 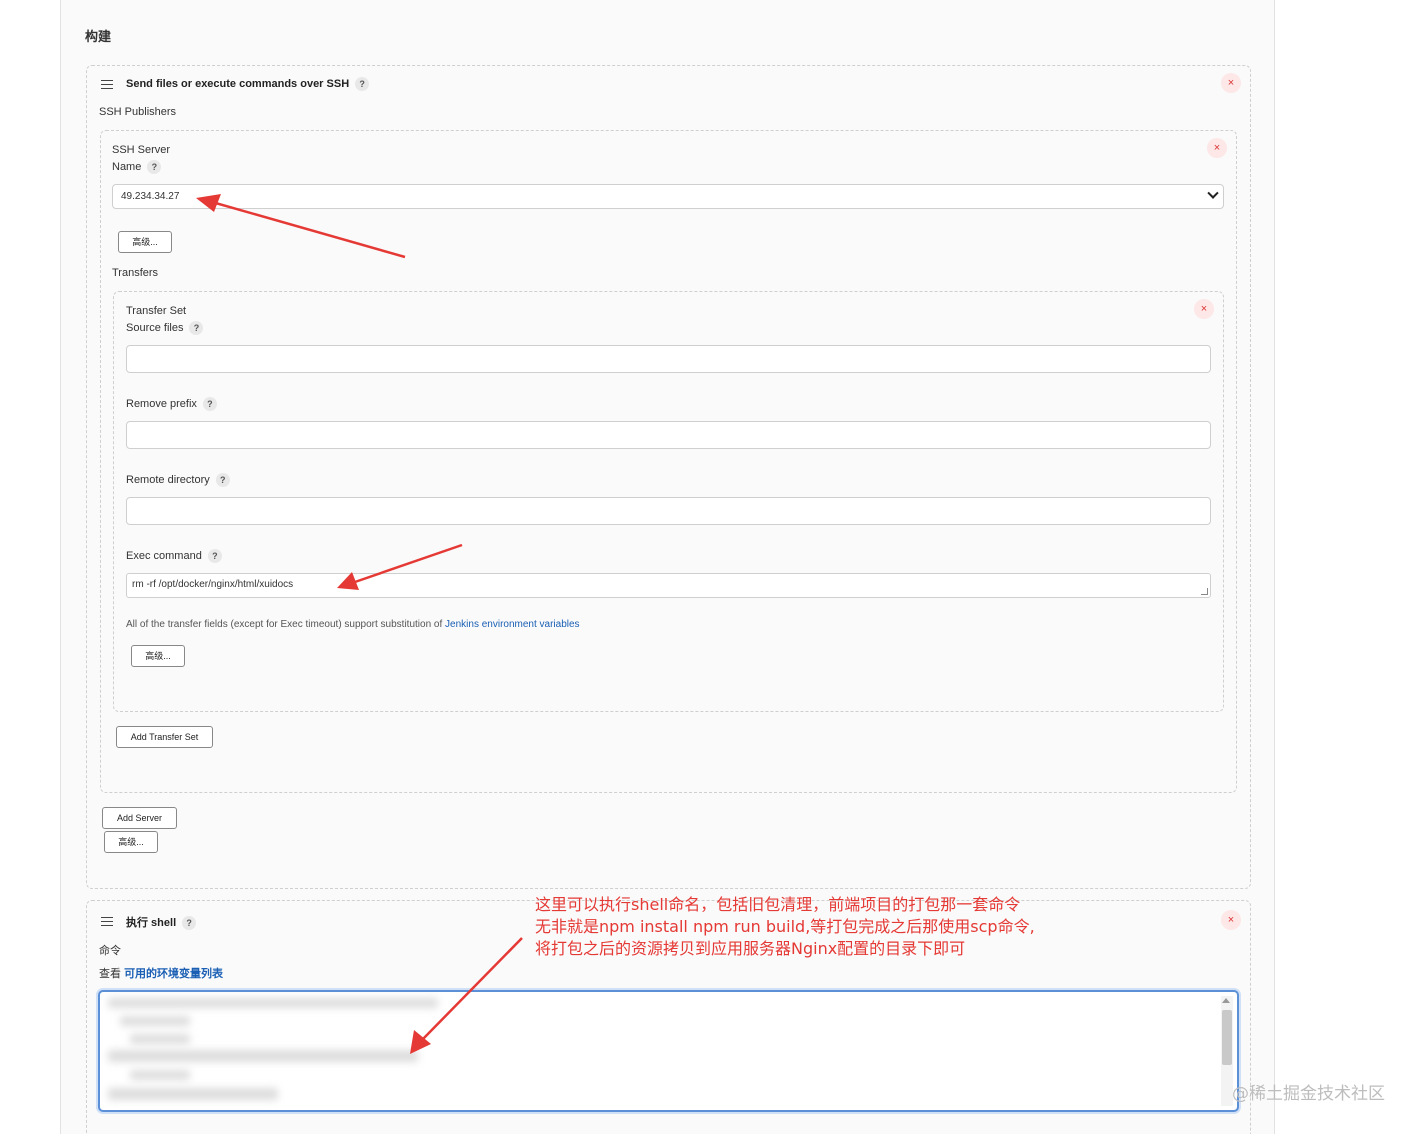 I want to click on jenkins-env-vars-link: Jenkins environment variables, so click(x=512, y=624).